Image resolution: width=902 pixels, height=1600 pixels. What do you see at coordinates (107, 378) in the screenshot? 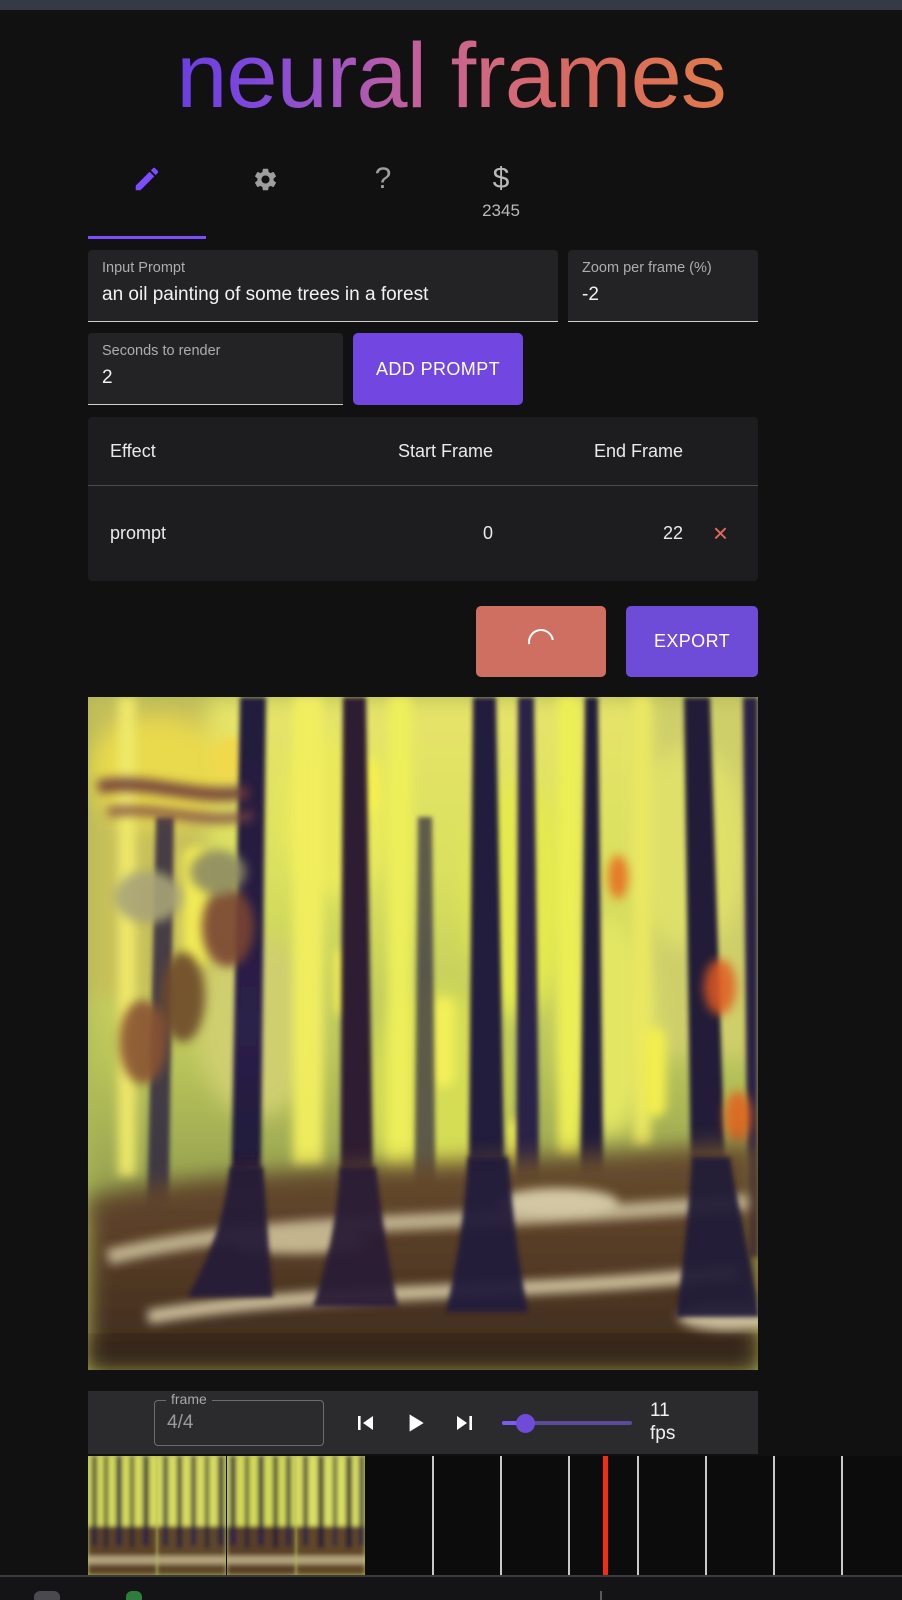
I see `seconds-to-render-value: 2` at bounding box center [107, 378].